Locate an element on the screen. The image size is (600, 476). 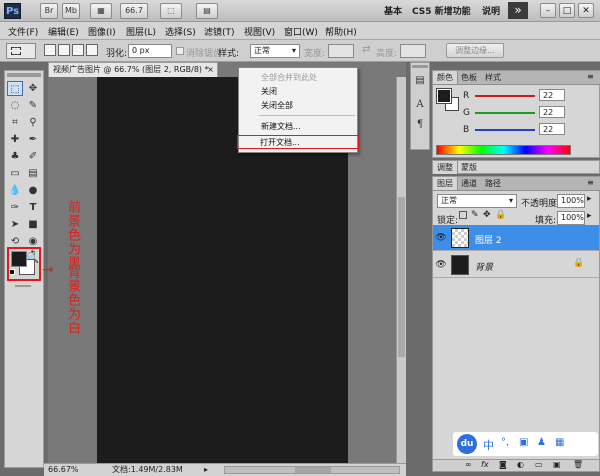
foreground-color-swatch is located at coordinates (19, 259).